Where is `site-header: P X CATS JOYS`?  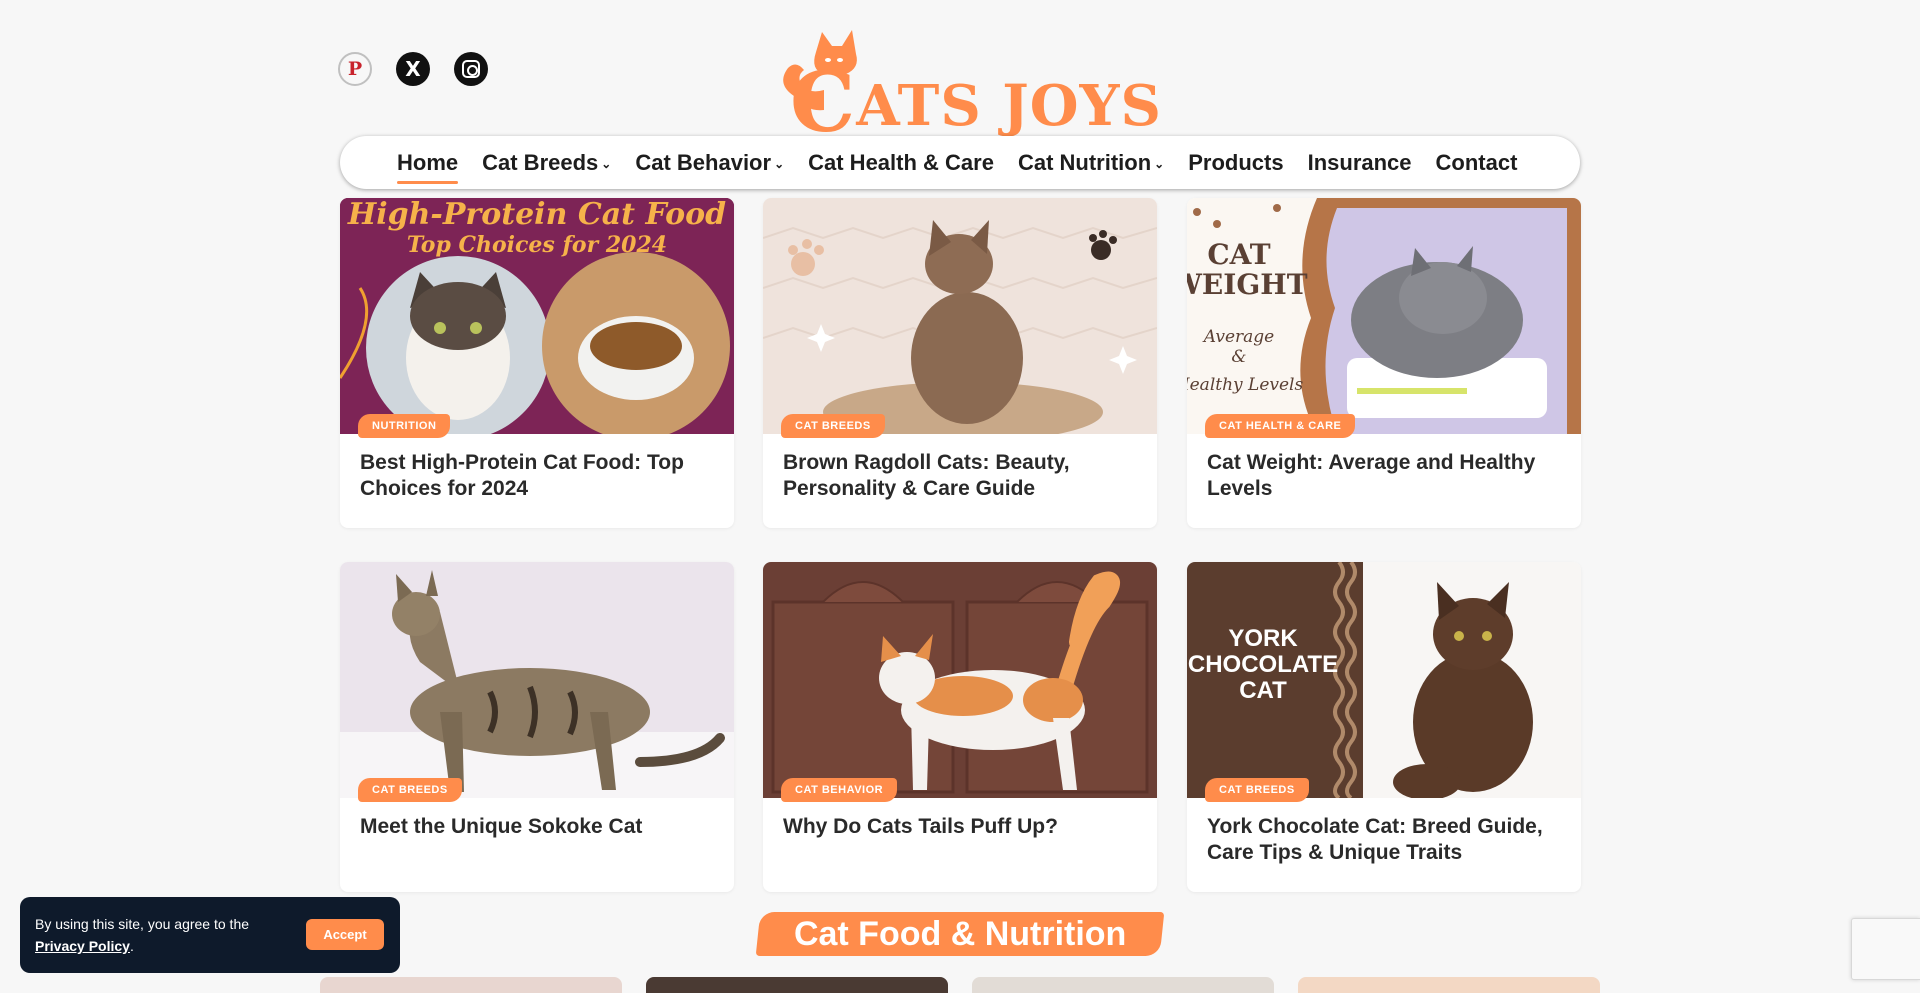
site-header: P X CATS JOYS is located at coordinates (960, 72).